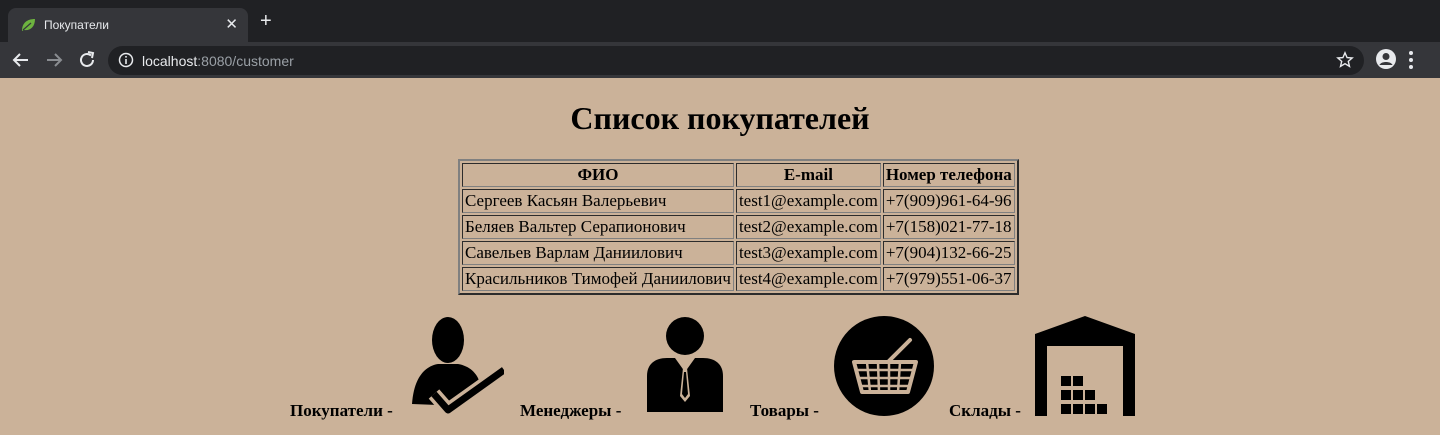 This screenshot has height=435, width=1440. What do you see at coordinates (808, 253) in the screenshot?
I see `cell-email: test3@example.com` at bounding box center [808, 253].